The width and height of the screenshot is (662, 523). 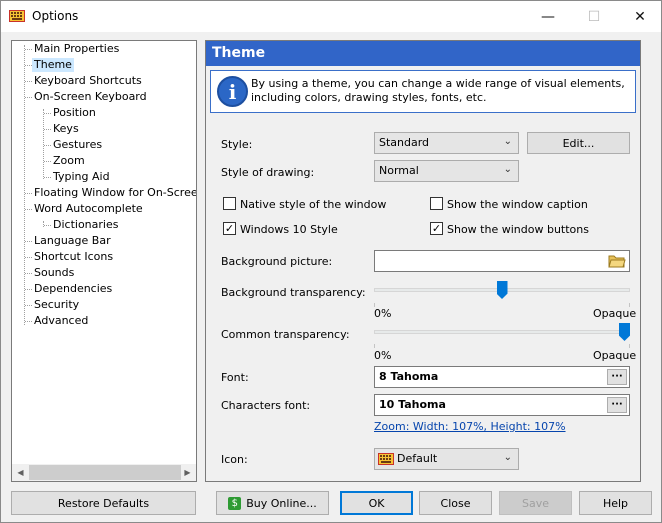 What do you see at coordinates (331, 16) in the screenshot?
I see `title-bar: Options — ☐ ✕` at bounding box center [331, 16].